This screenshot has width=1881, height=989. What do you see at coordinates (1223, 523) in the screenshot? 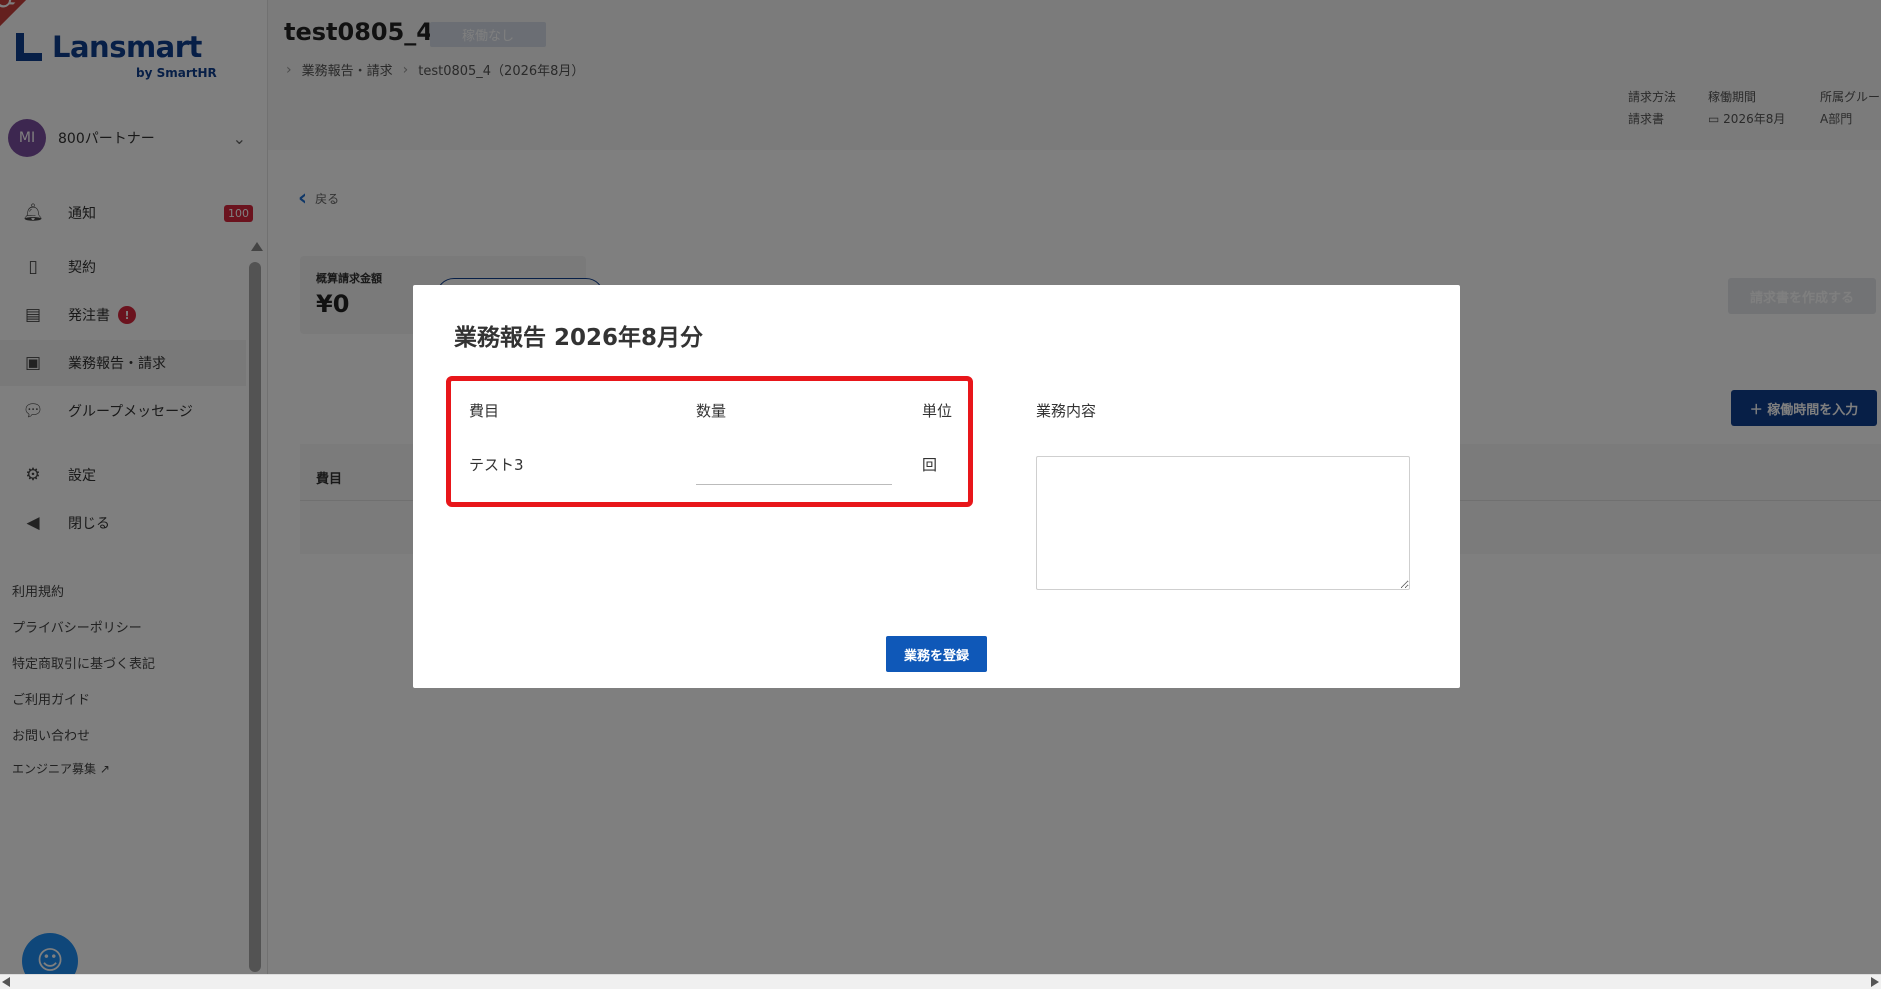
I see `work-content-textarea` at bounding box center [1223, 523].